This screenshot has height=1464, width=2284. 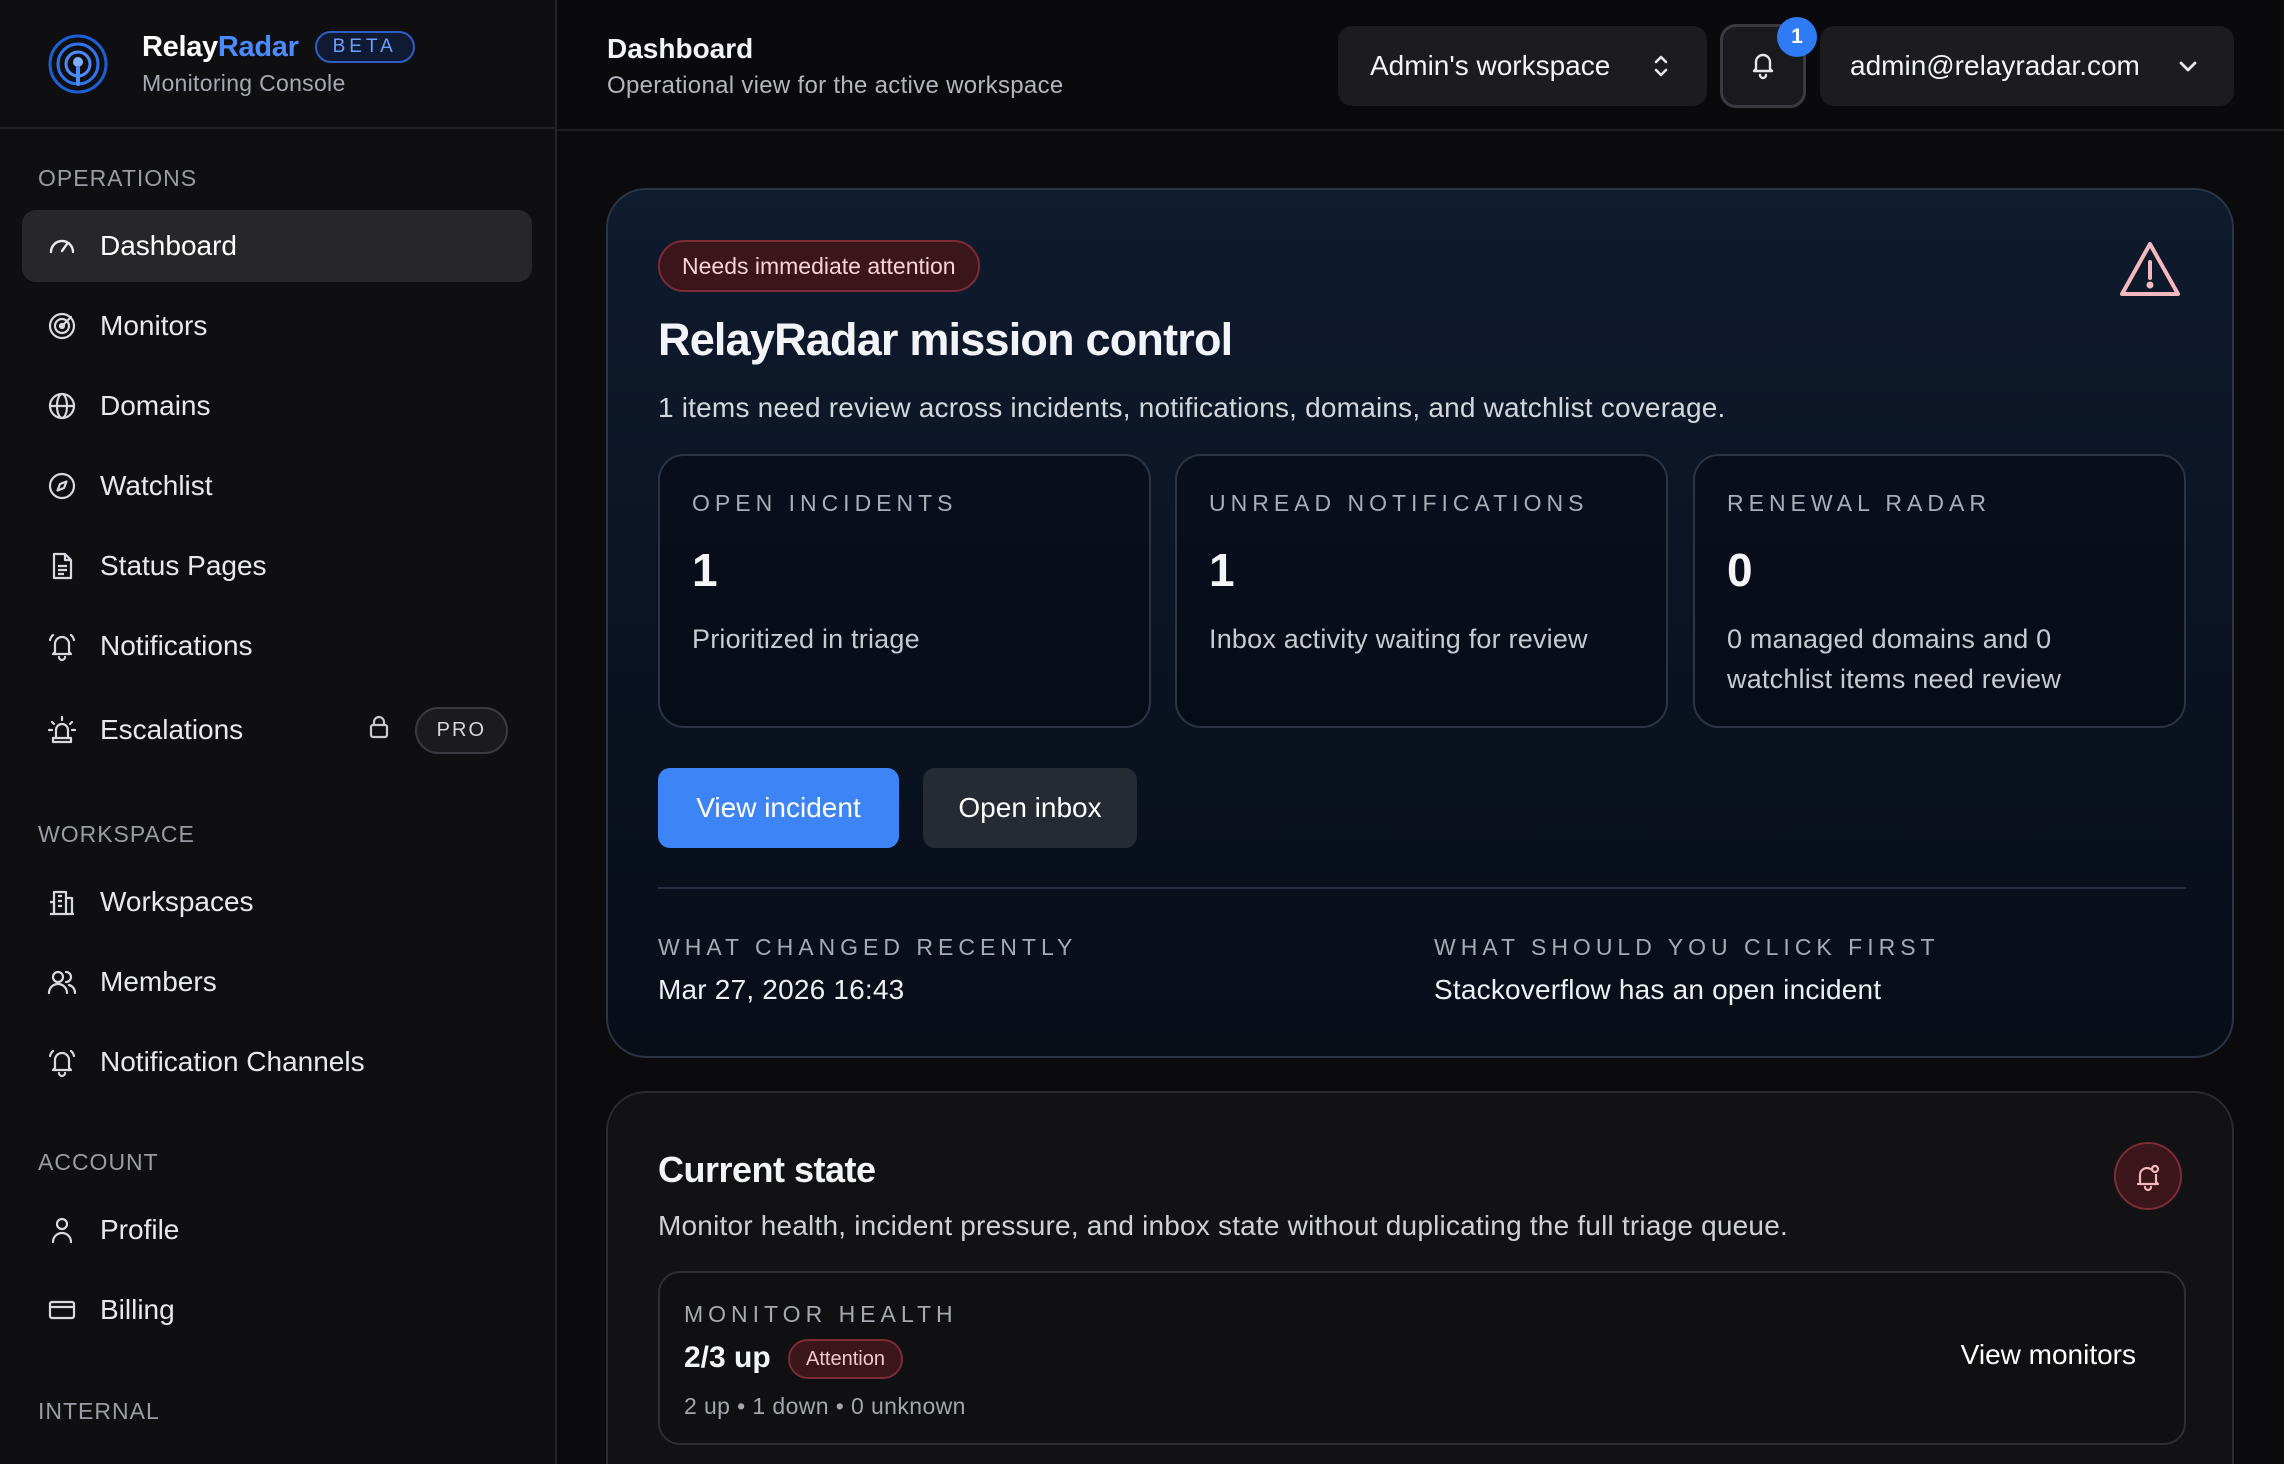 I want to click on brand-name: RelayRadar, so click(x=220, y=46).